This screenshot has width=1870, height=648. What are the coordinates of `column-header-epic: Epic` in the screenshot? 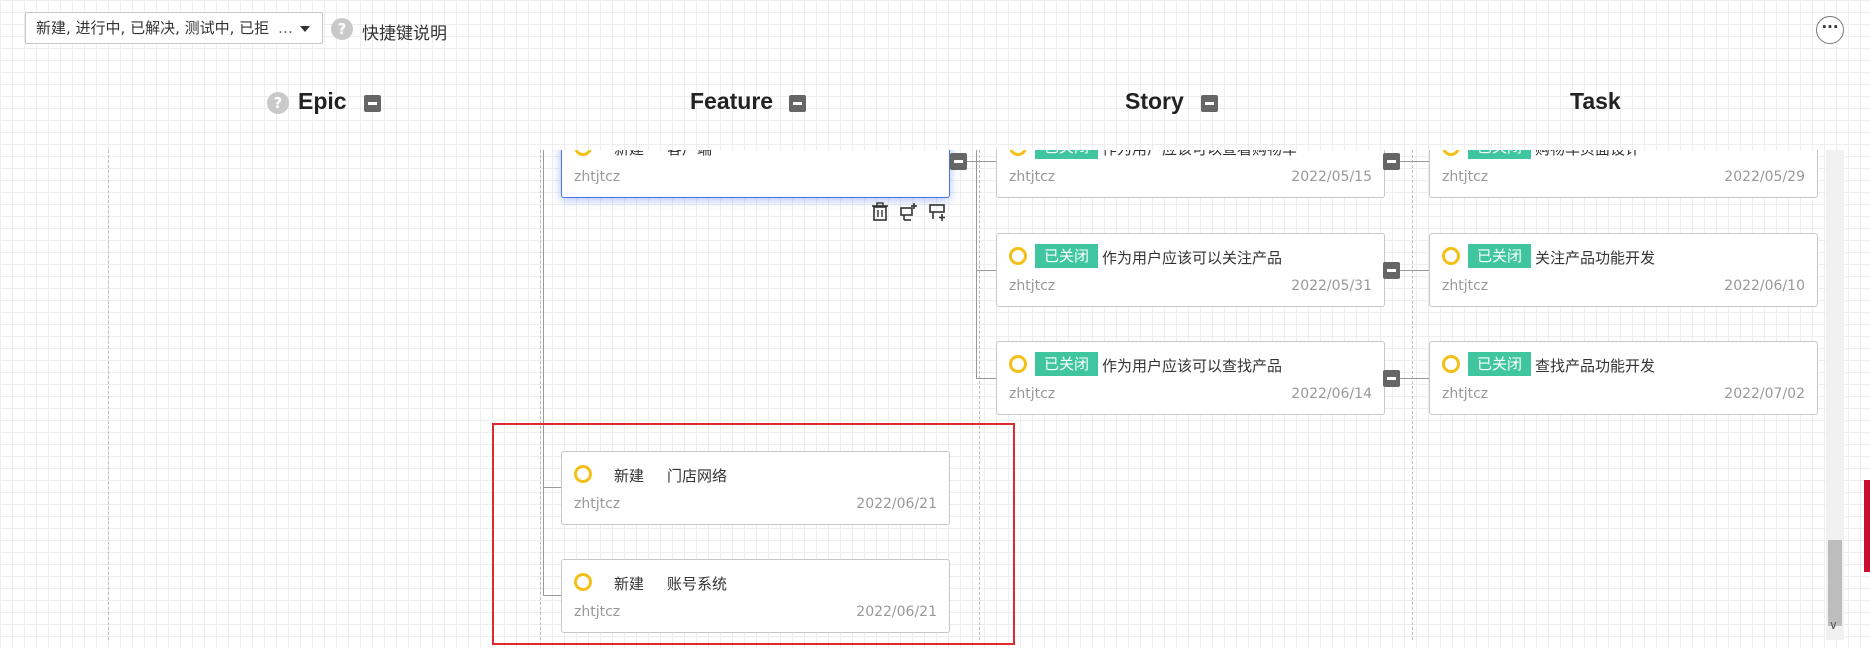 It's located at (322, 101).